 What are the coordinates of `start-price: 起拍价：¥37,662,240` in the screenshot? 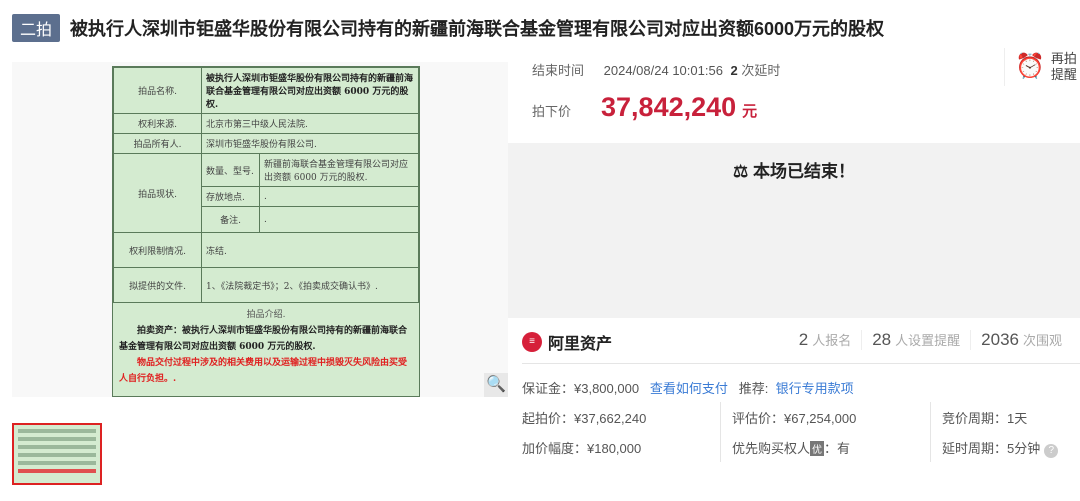 It's located at (584, 418).